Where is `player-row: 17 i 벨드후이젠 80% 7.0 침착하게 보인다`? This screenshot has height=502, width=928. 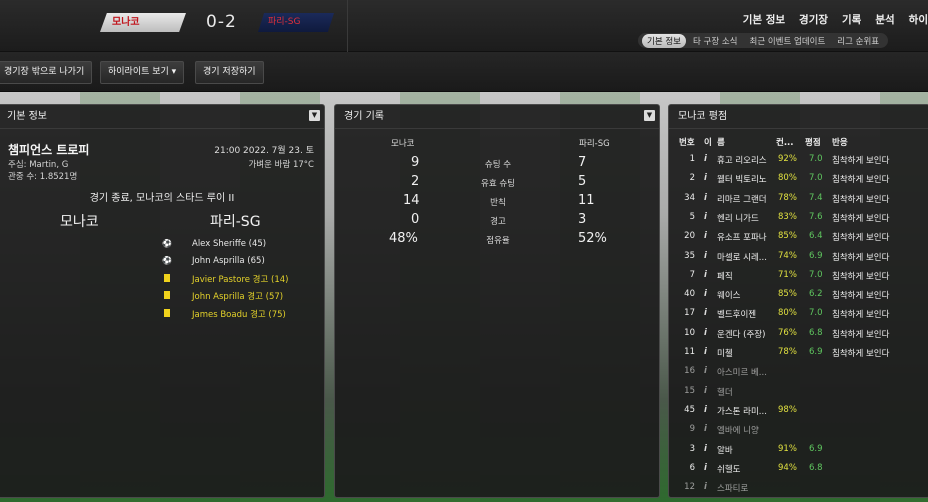
player-row: 17 i 벨드후이젠 80% 7.0 침착하게 보인다 is located at coordinates (798, 313).